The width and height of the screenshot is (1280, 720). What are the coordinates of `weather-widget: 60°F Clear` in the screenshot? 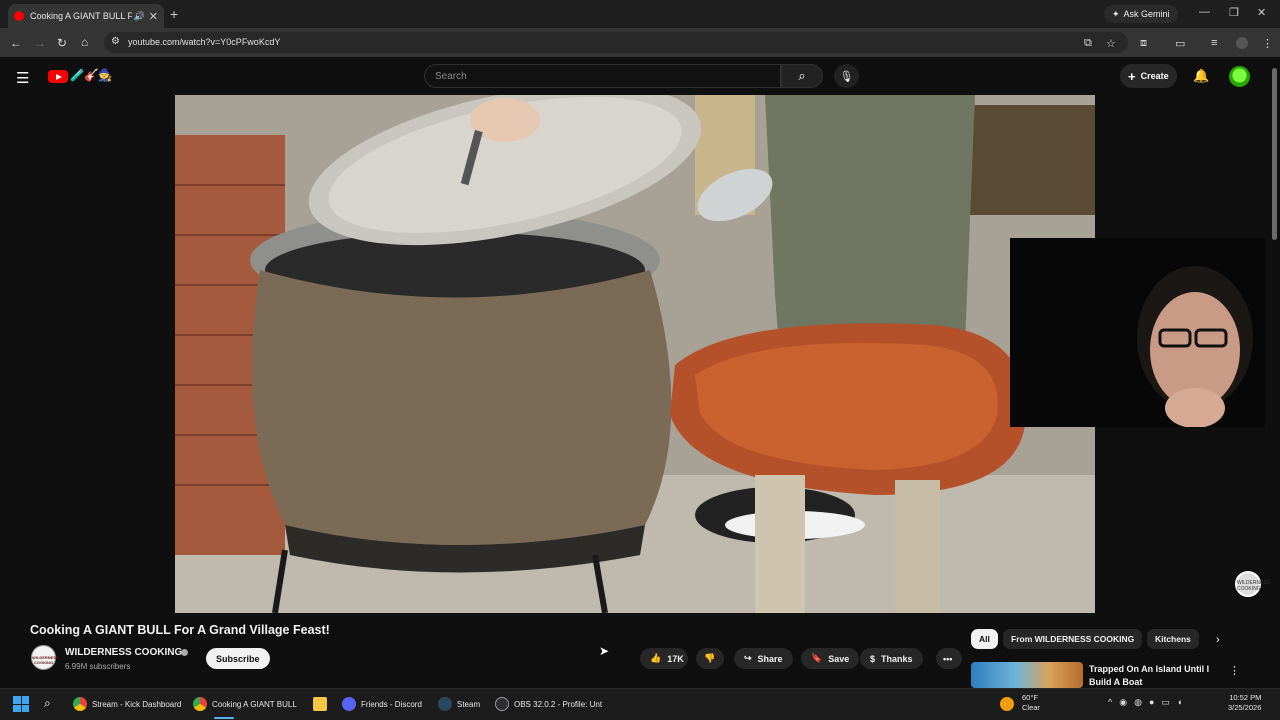 It's located at (1022, 703).